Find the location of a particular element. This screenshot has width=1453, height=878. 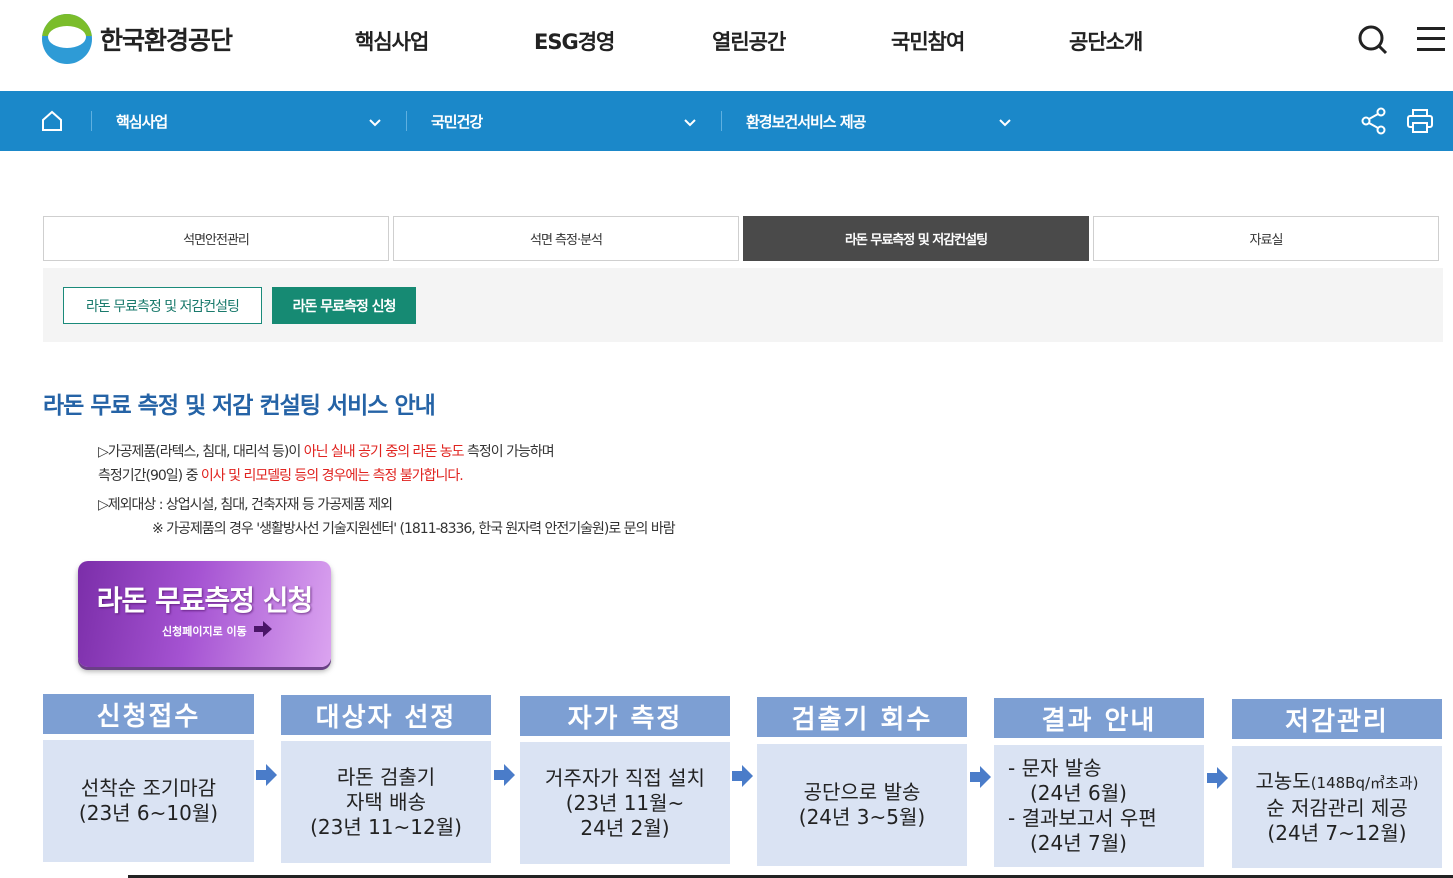

subtab-radon-consulting: 라돈 무료측정 및 저감컨설팅 is located at coordinates (162, 305).